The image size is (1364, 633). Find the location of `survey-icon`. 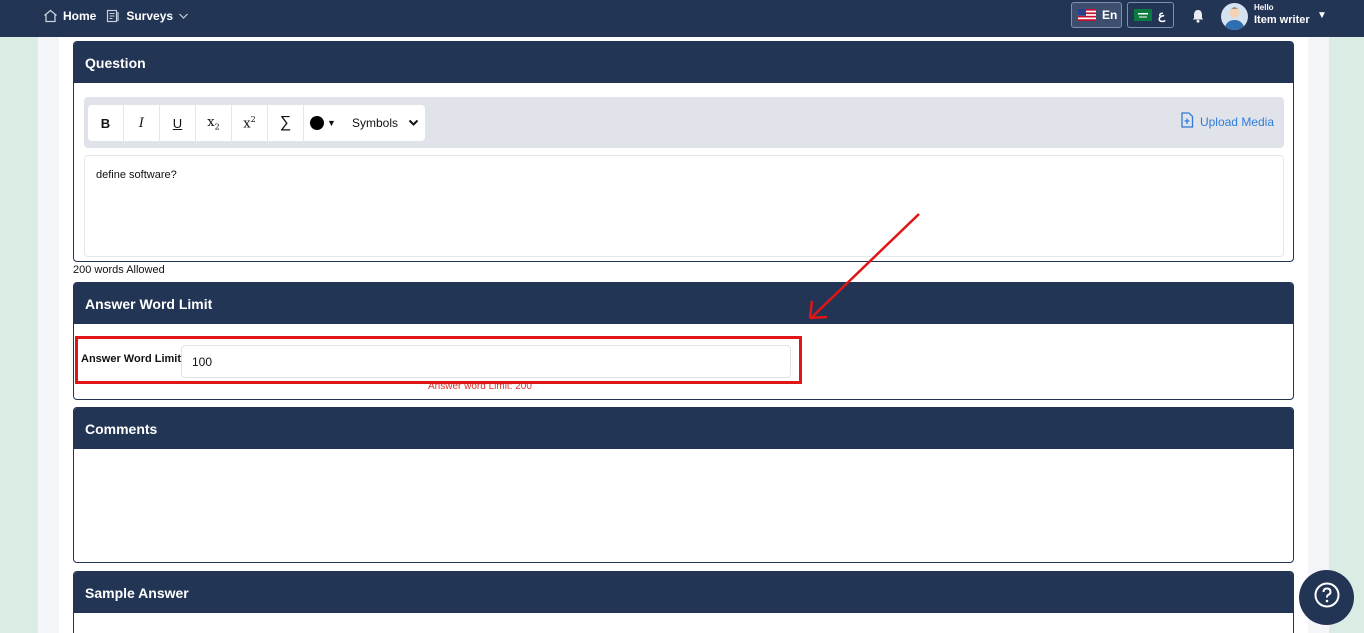

survey-icon is located at coordinates (113, 16).